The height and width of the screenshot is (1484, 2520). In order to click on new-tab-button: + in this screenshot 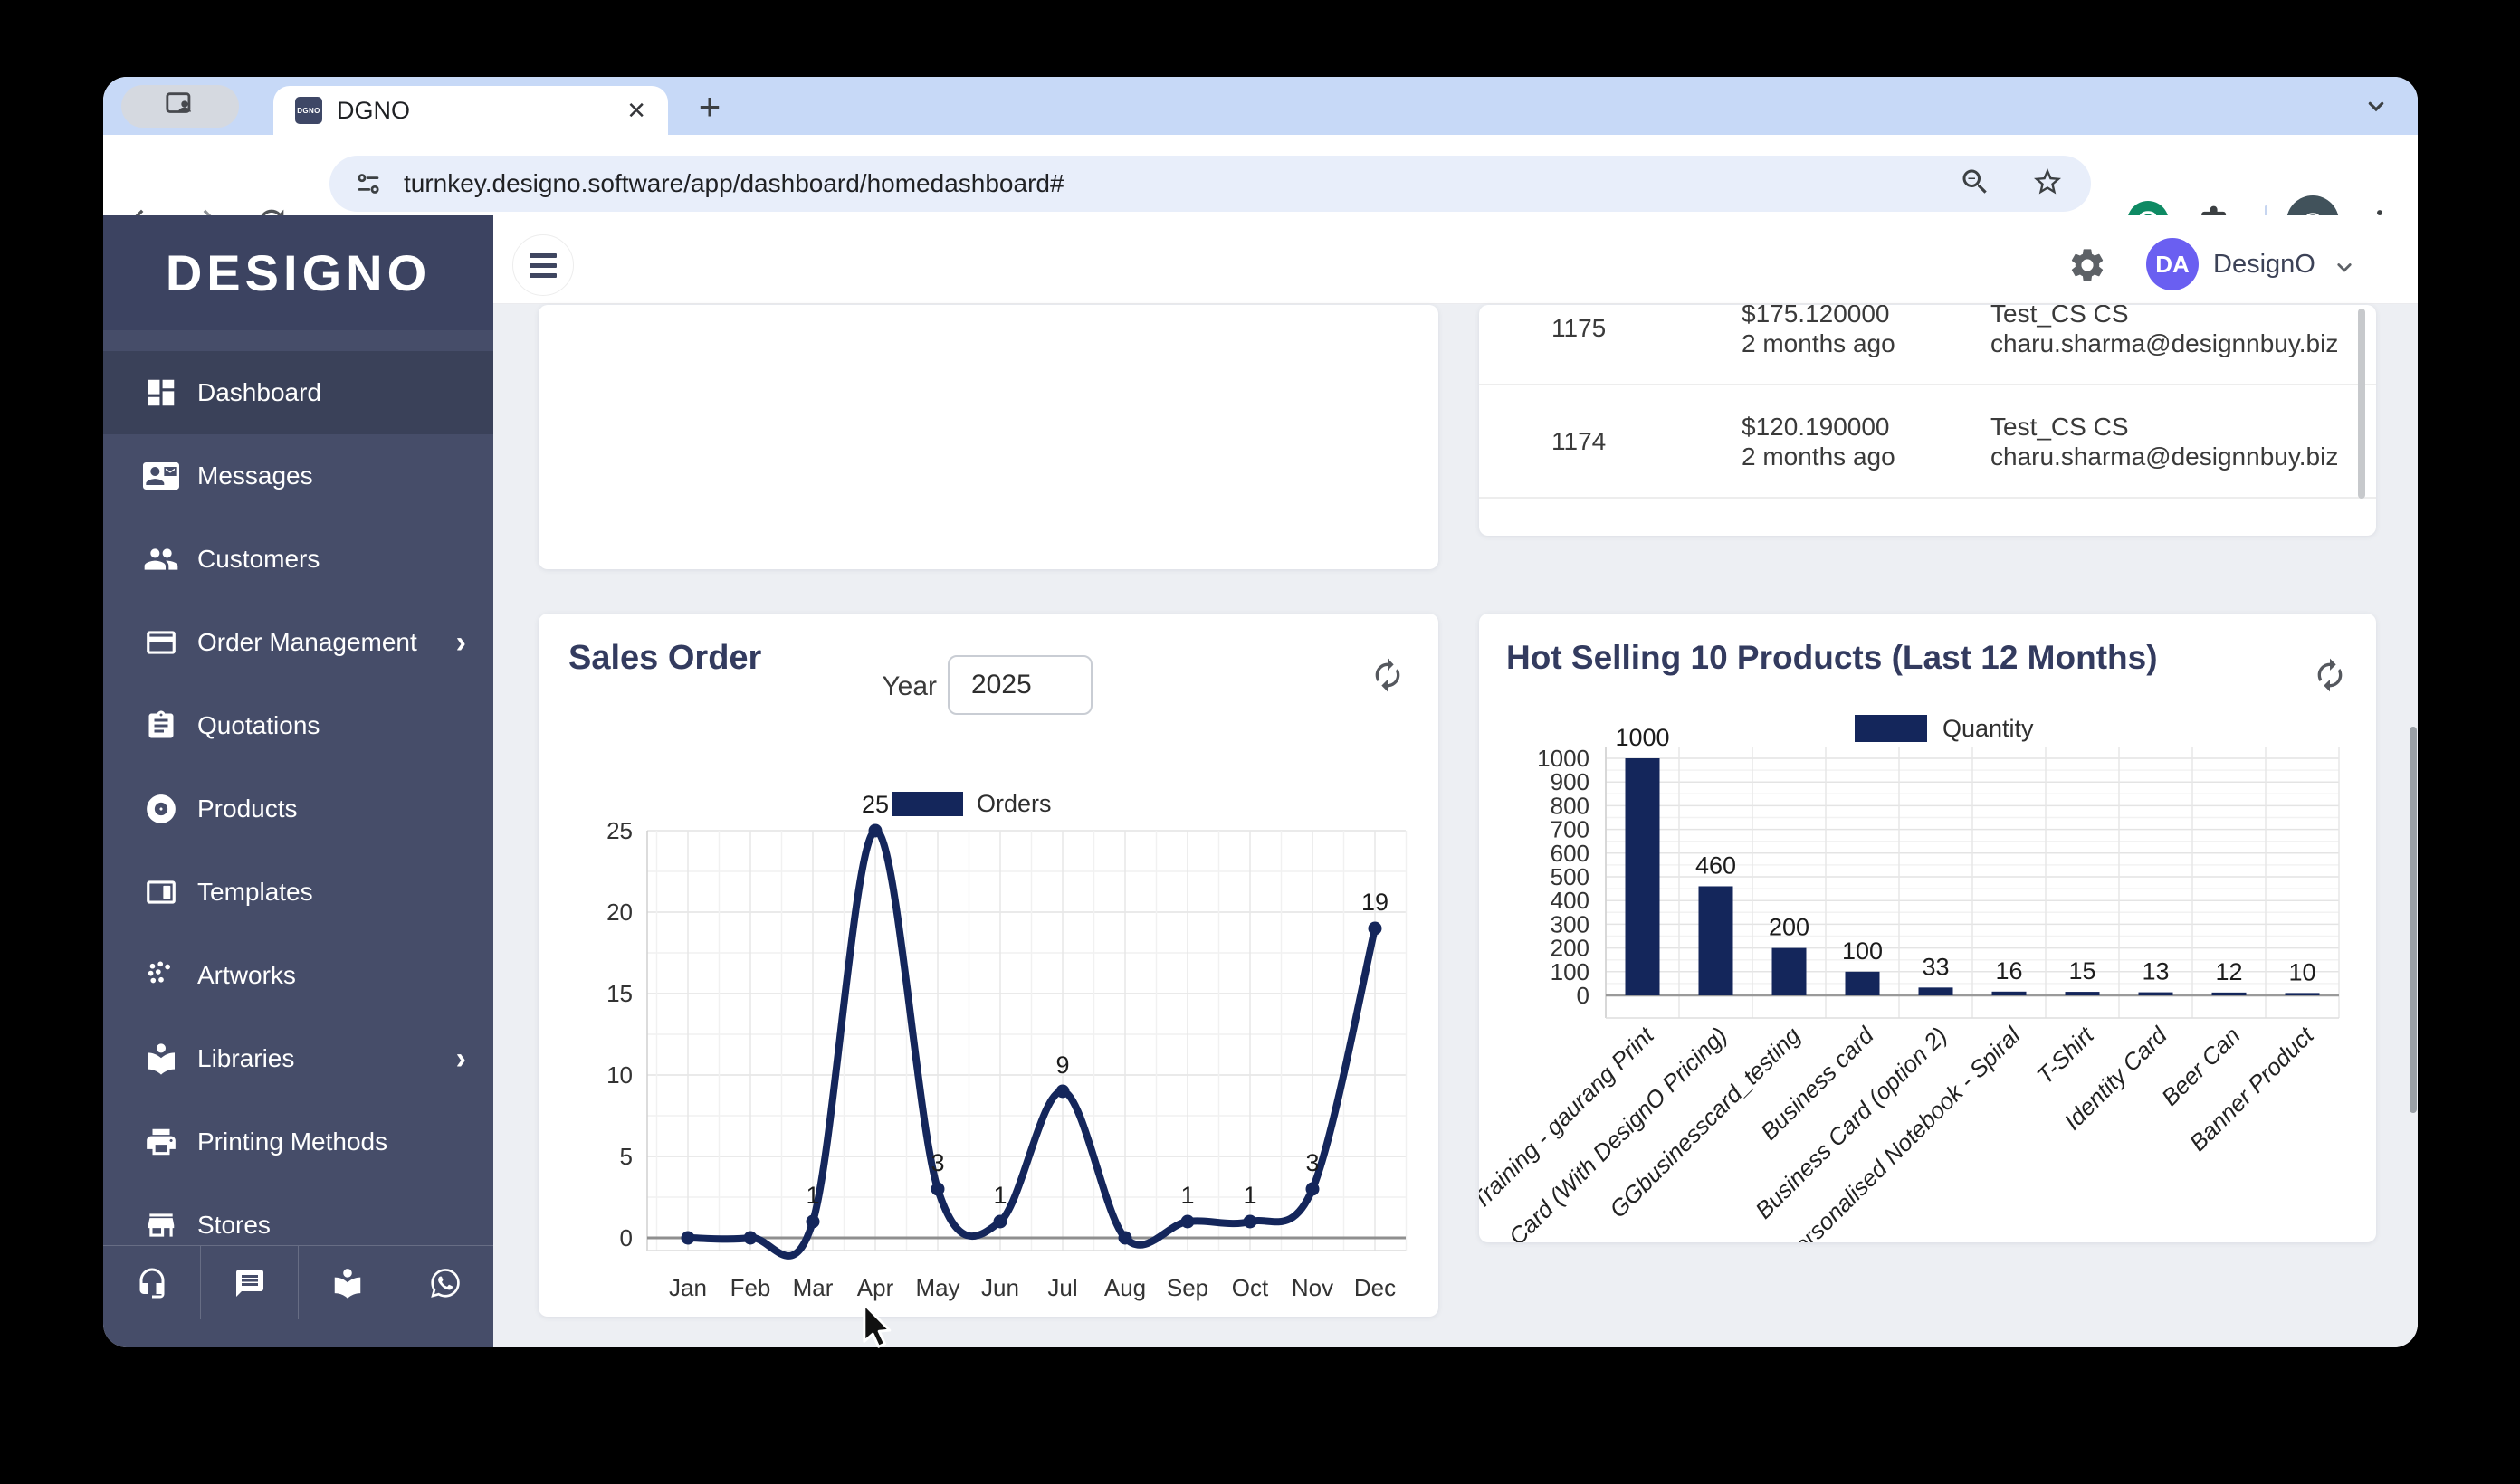, I will do `click(710, 106)`.